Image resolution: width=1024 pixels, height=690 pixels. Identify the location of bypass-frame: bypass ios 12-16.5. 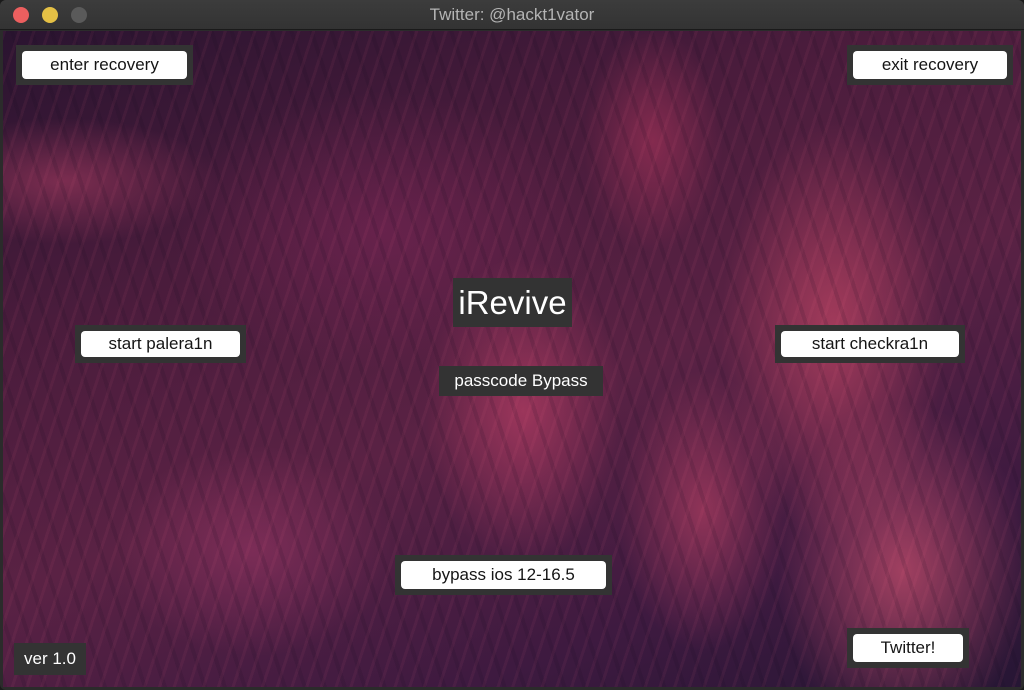
(503, 575).